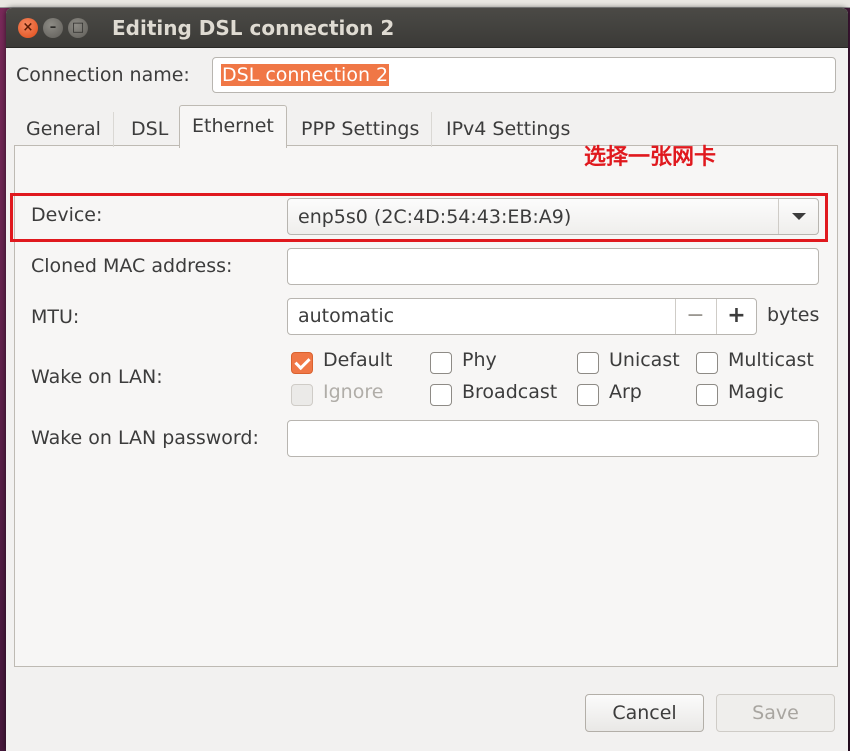  What do you see at coordinates (305, 75) in the screenshot?
I see `connection-name-value: DSL connection 2` at bounding box center [305, 75].